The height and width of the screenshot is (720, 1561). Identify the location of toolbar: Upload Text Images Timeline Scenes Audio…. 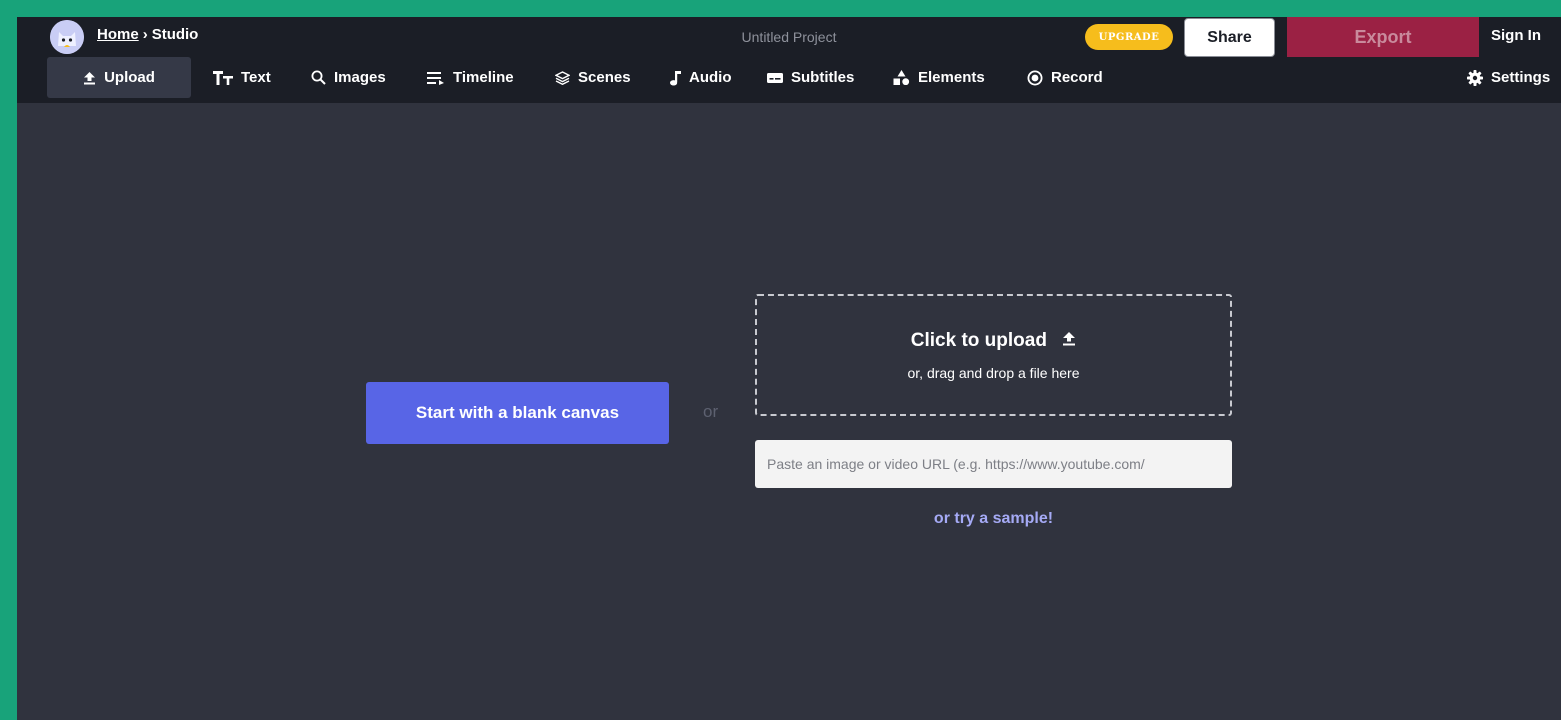
(789, 80).